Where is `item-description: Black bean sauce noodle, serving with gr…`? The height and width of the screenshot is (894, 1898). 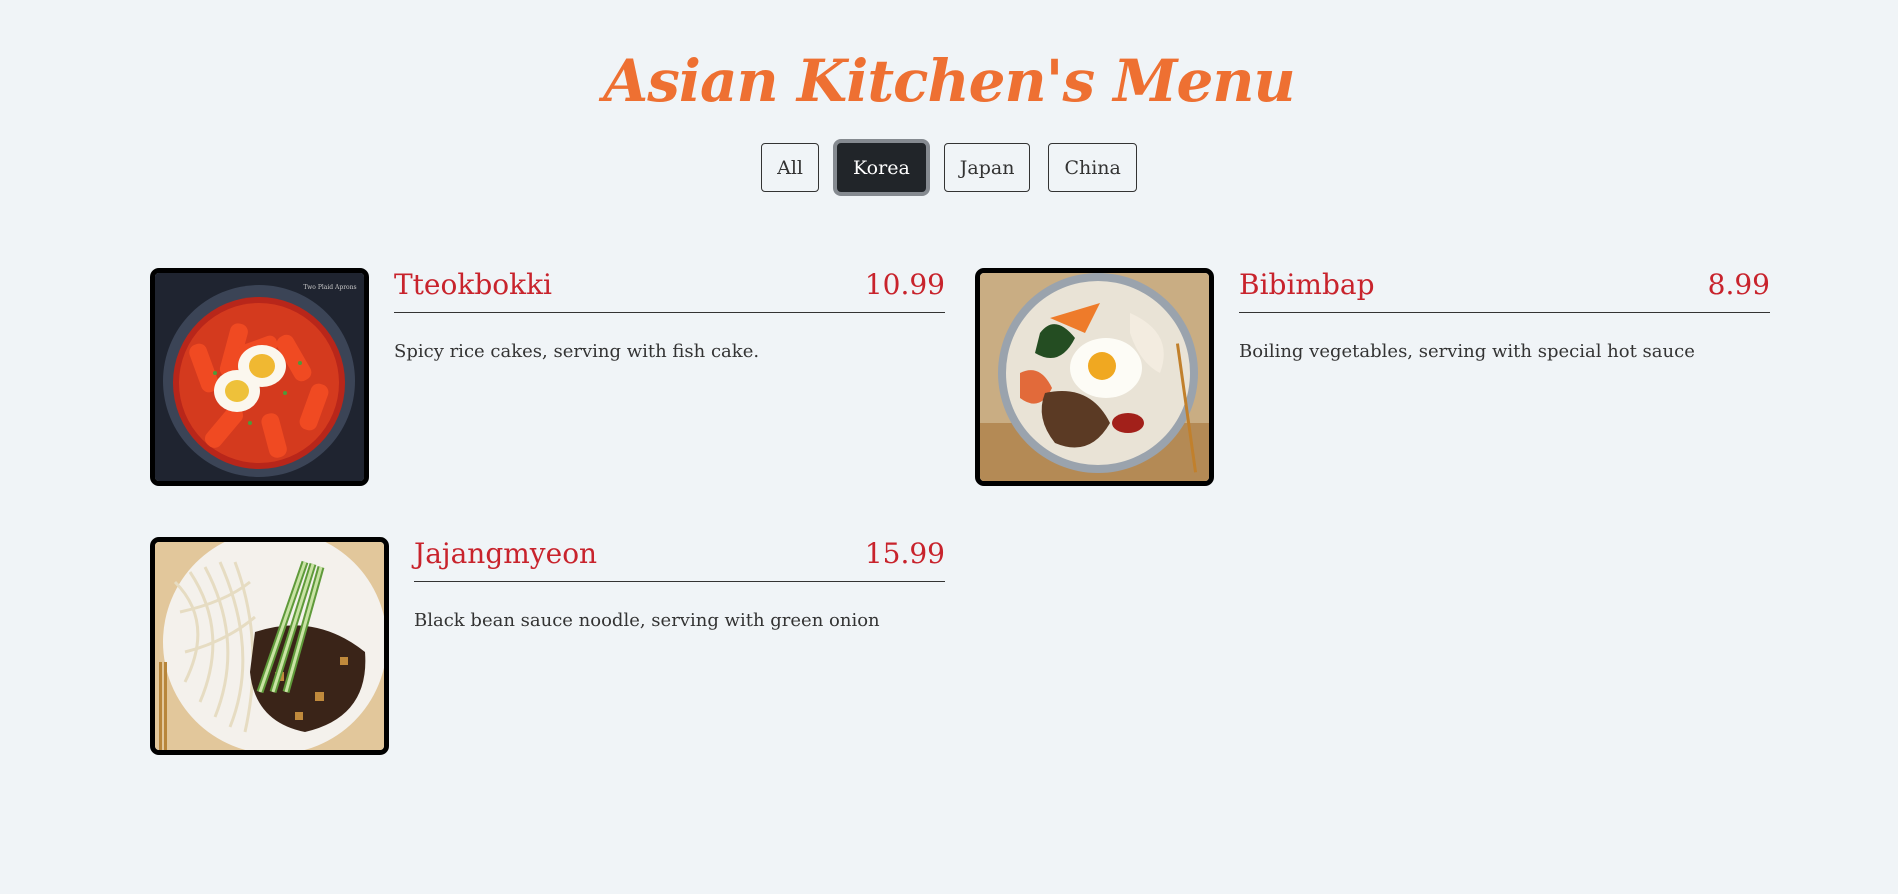 item-description: Black bean sauce noodle, serving with gr… is located at coordinates (647, 620).